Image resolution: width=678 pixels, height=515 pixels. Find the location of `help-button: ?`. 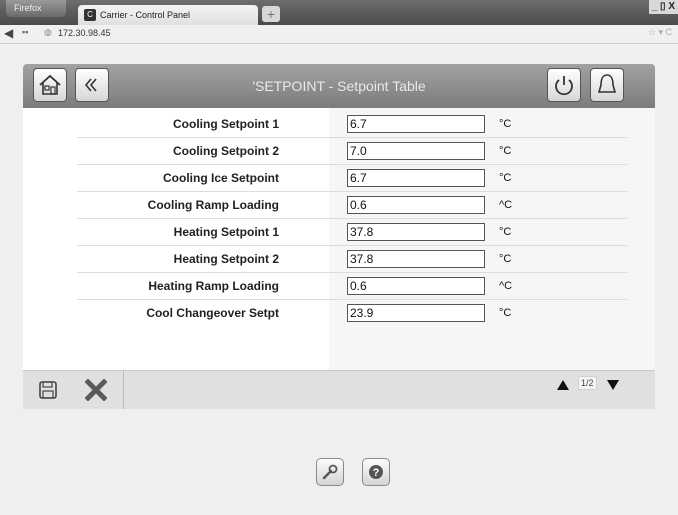

help-button: ? is located at coordinates (376, 472).